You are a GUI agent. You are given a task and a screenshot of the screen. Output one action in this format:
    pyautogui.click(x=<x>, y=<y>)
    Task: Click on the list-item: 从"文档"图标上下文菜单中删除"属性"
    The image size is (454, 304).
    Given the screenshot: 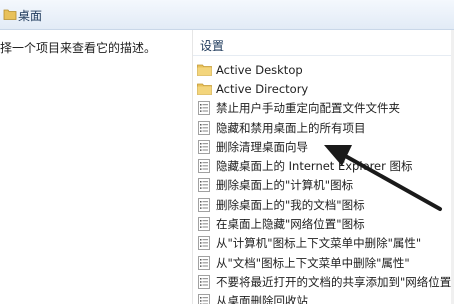 What is the action you would take?
    pyautogui.click(x=325, y=262)
    